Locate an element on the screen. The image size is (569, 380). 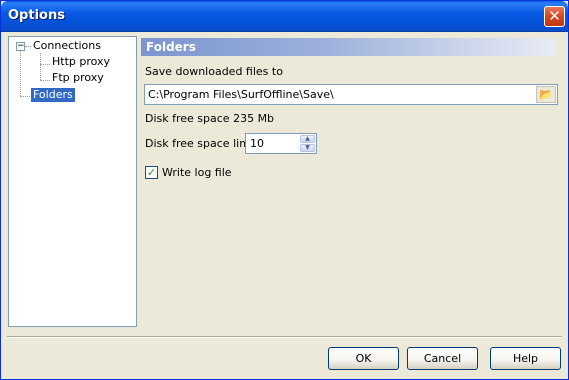
collapse-icon: − is located at coordinates (20, 46).